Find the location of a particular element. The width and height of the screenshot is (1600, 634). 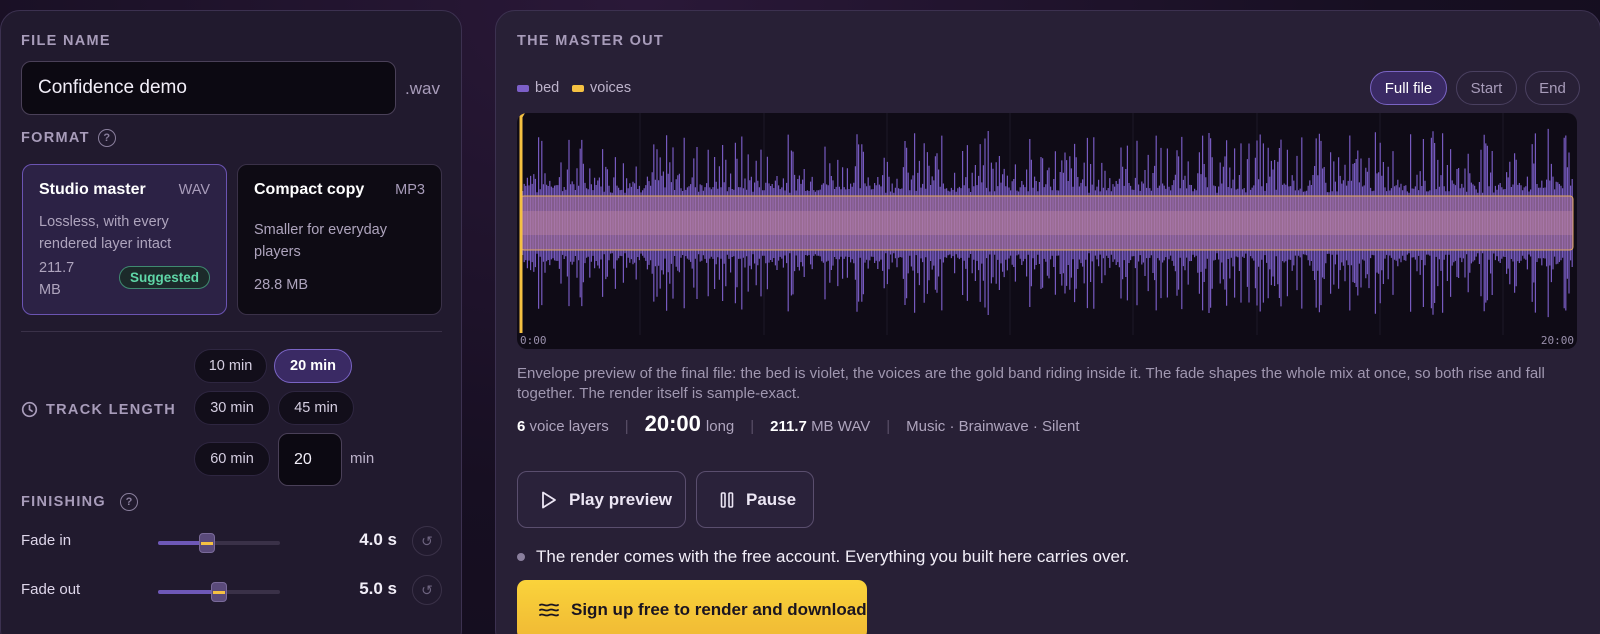

play-preview-button: Play preview is located at coordinates (601, 499).